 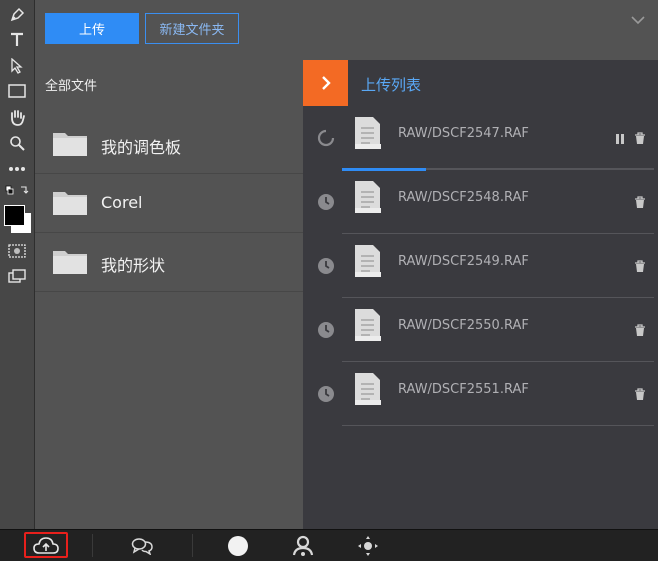 What do you see at coordinates (463, 197) in the screenshot?
I see `file-name: RAW/DSCF2548.RAF` at bounding box center [463, 197].